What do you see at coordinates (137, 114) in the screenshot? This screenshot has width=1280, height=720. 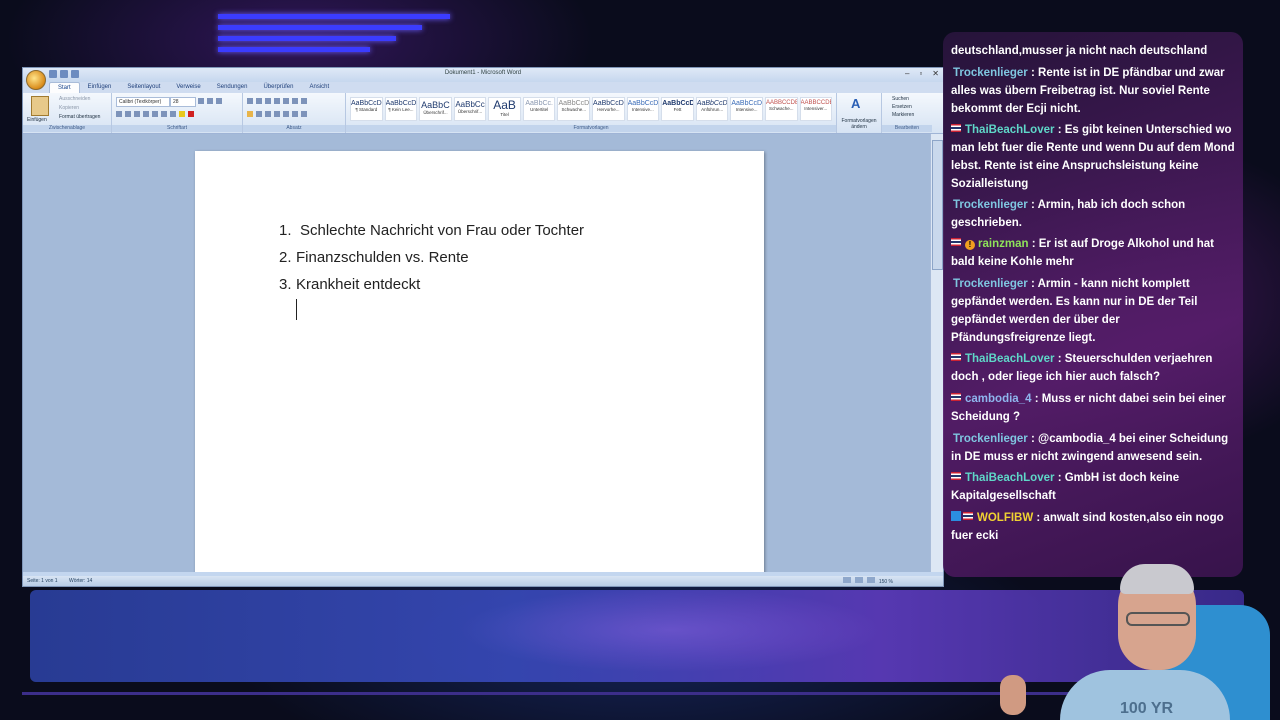 I see `underline-icon` at bounding box center [137, 114].